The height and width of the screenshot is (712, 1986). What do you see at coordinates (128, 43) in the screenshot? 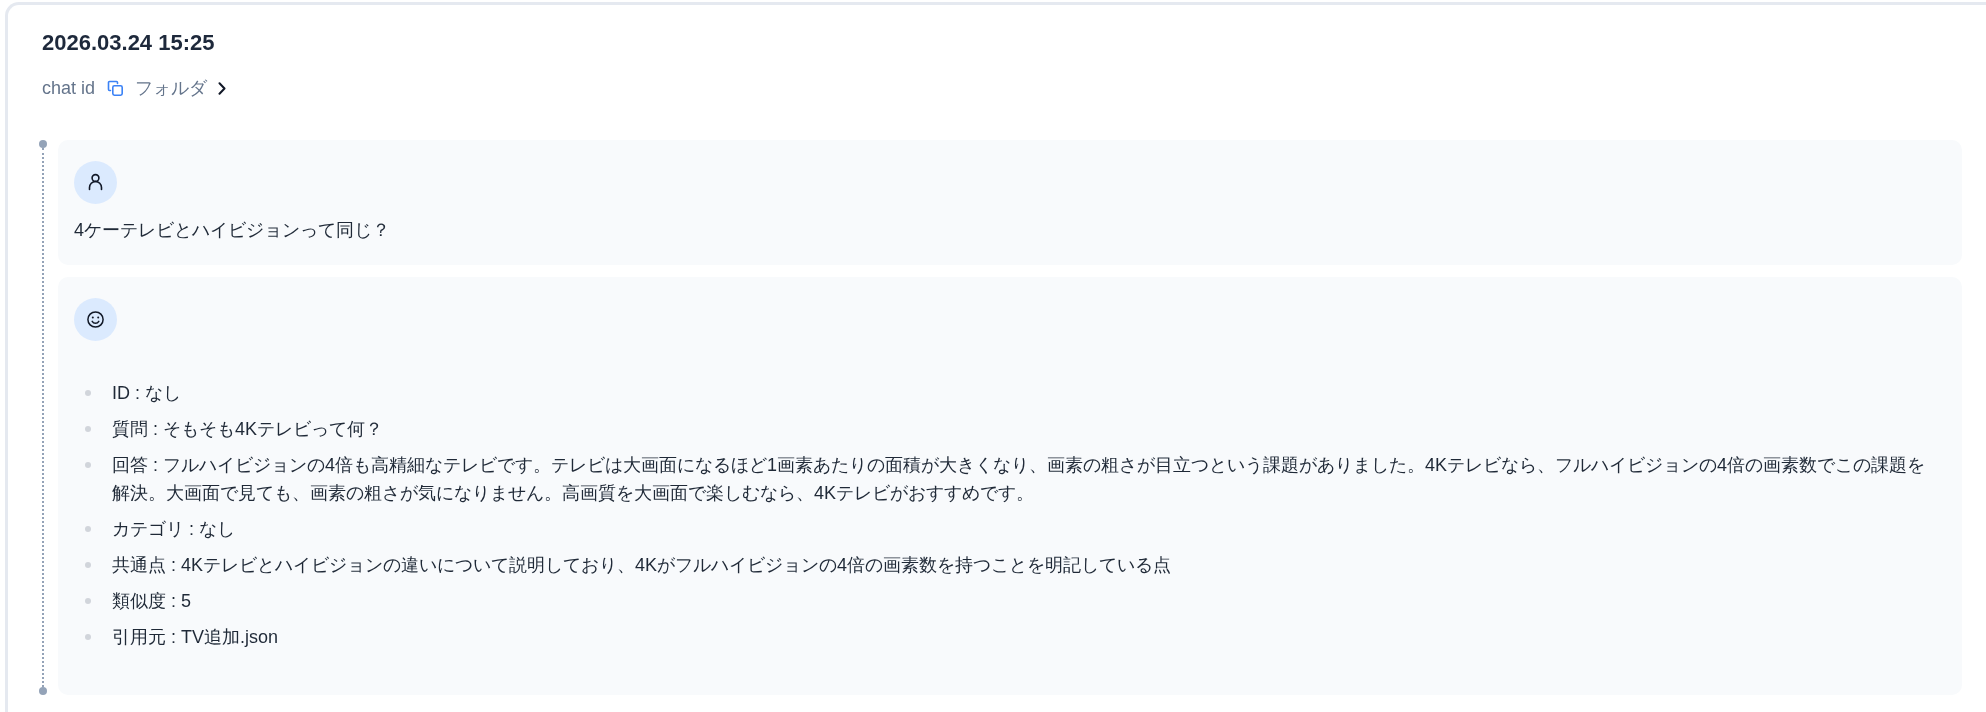
I see `chat-timestamp: 2026.03.24 15:25` at bounding box center [128, 43].